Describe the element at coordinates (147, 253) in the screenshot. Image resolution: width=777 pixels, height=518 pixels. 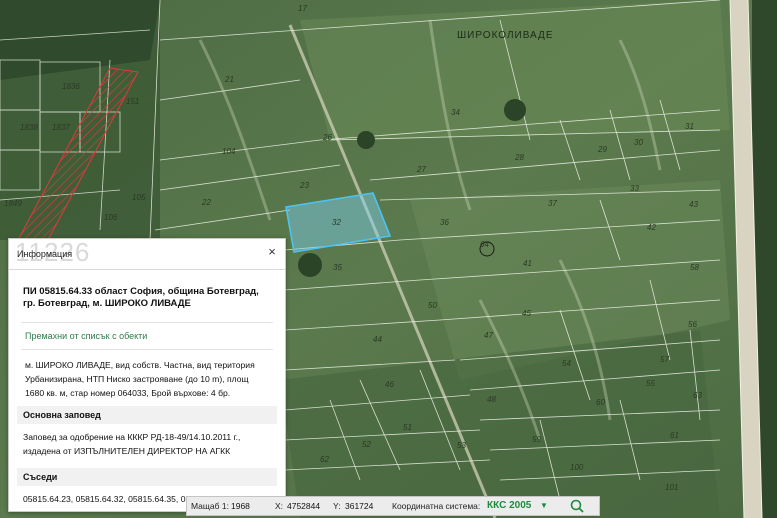
I see `info-panel-header: 11226 Информация ×` at that location.